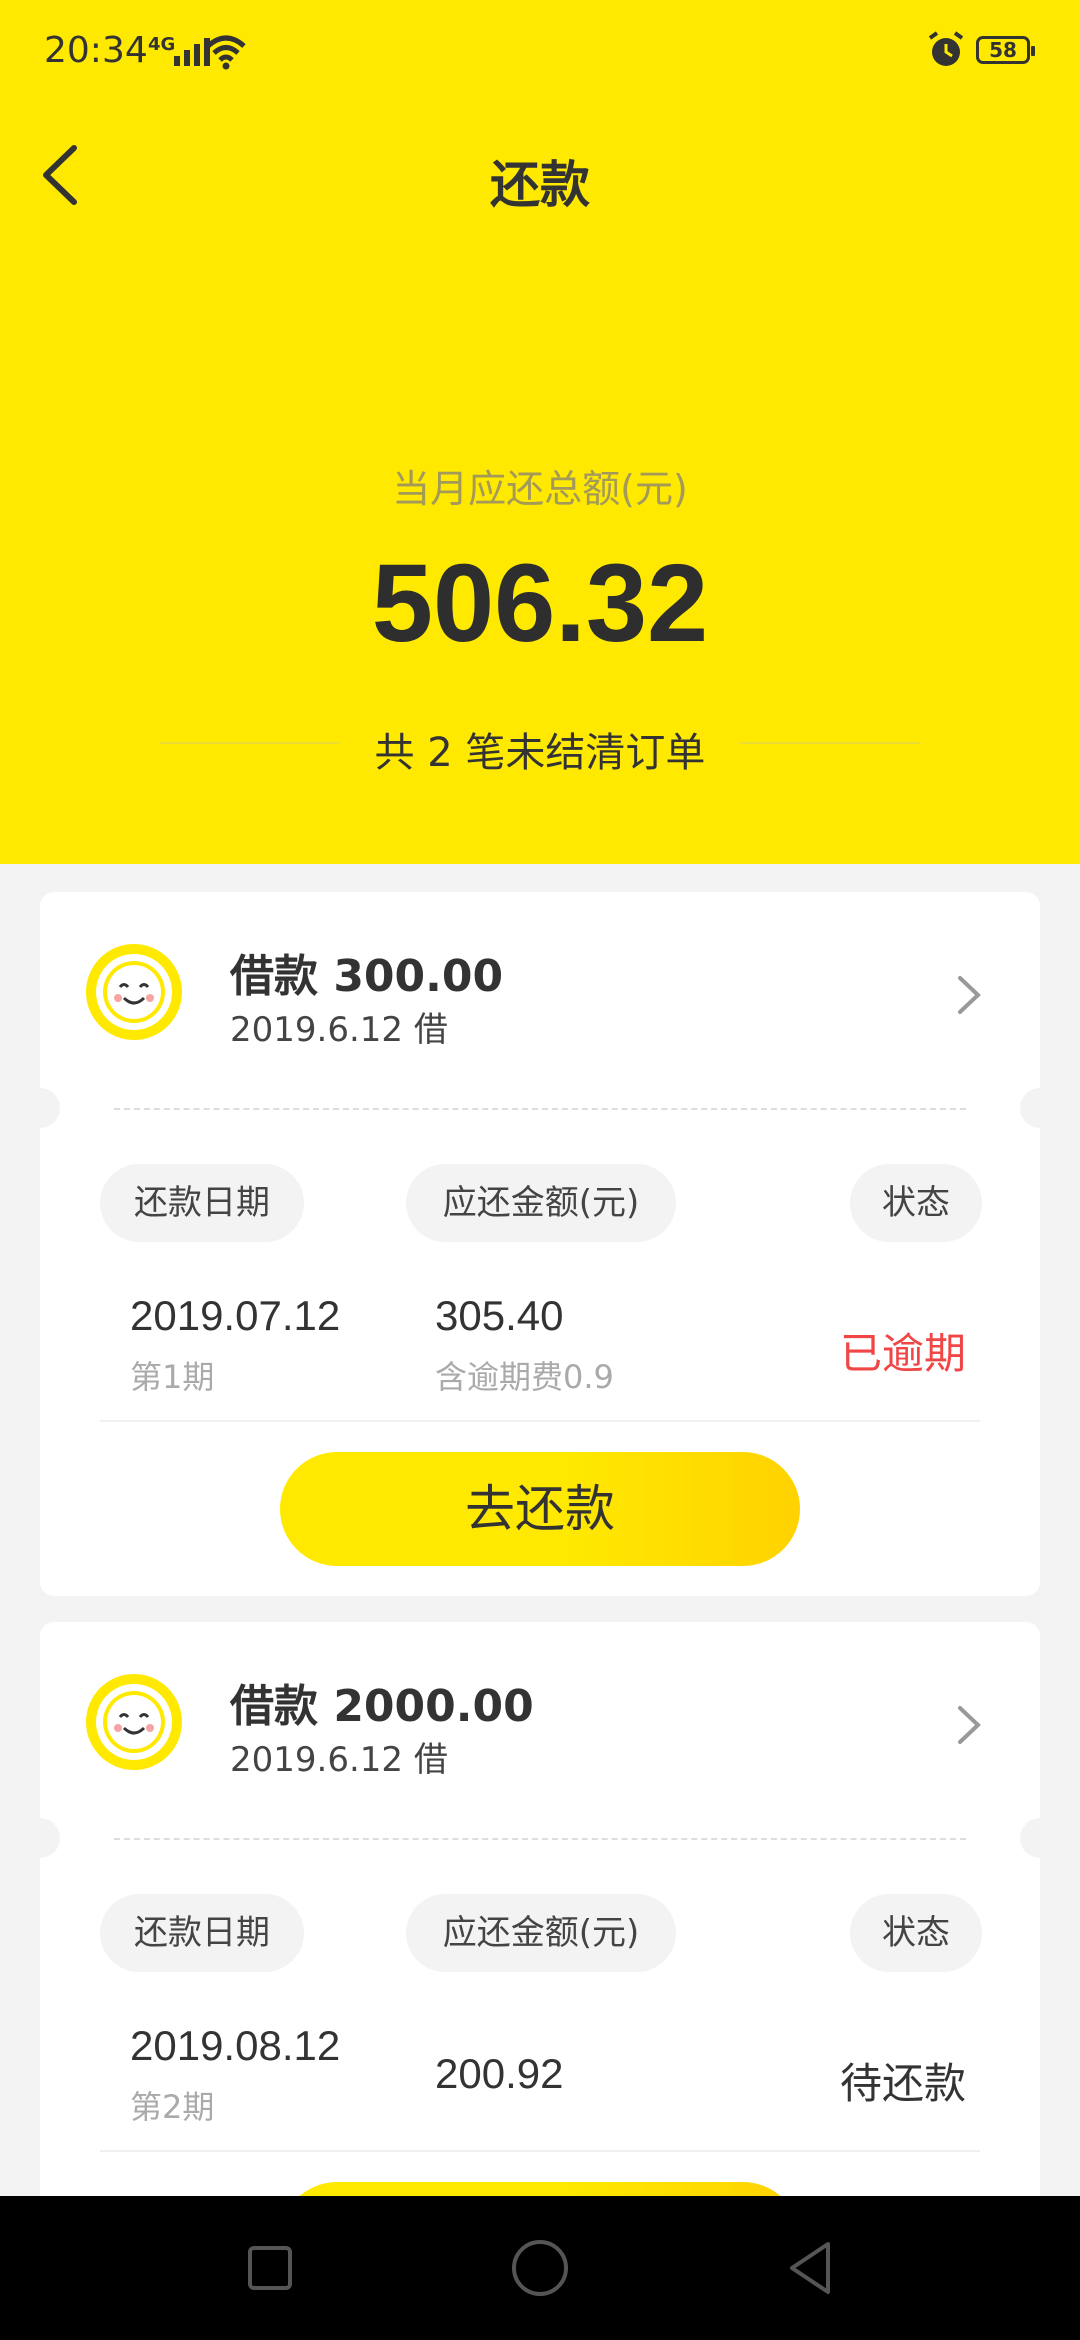  Describe the element at coordinates (270, 2268) in the screenshot. I see `nav-recents-icon` at that location.